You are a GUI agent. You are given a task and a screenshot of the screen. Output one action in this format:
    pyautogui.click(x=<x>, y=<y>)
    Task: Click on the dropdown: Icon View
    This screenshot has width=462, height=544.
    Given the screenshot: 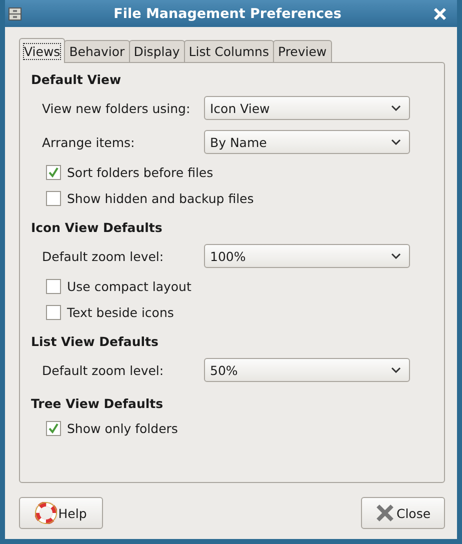 What is the action you would take?
    pyautogui.click(x=307, y=108)
    